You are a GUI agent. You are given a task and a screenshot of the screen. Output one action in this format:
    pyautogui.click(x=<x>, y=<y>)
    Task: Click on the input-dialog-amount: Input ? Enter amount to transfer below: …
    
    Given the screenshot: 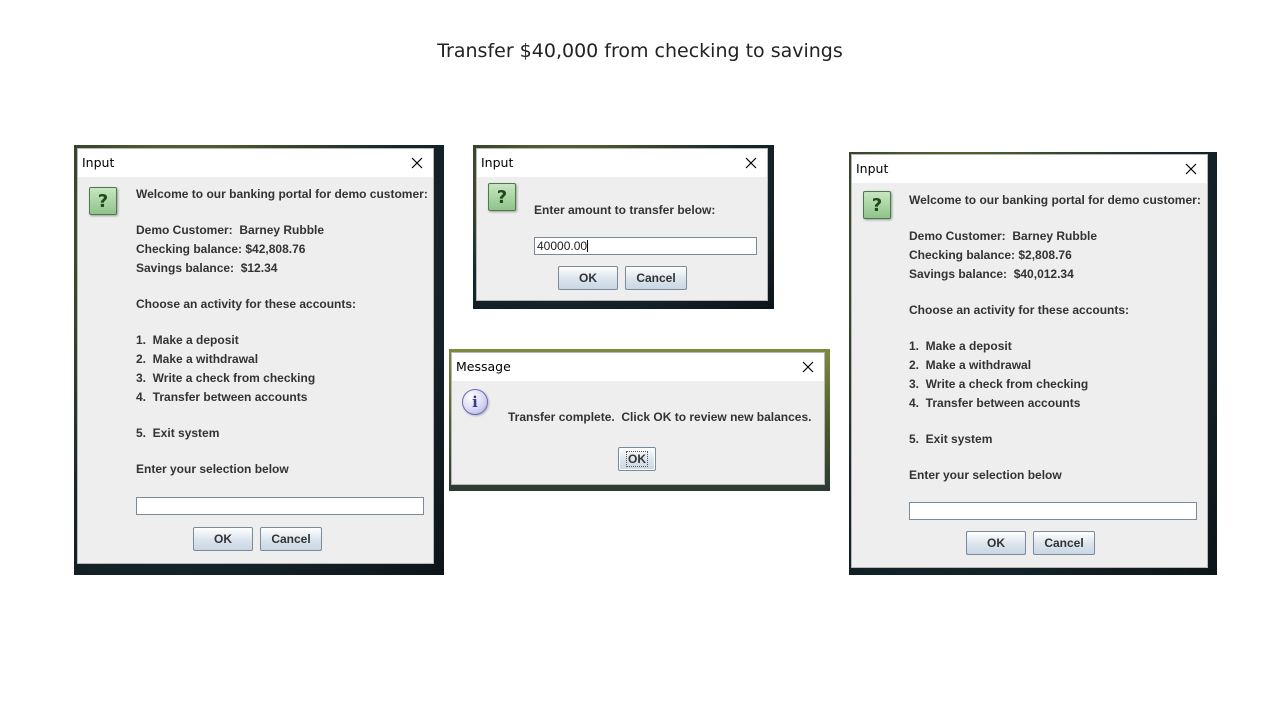 What is the action you would take?
    pyautogui.click(x=622, y=224)
    